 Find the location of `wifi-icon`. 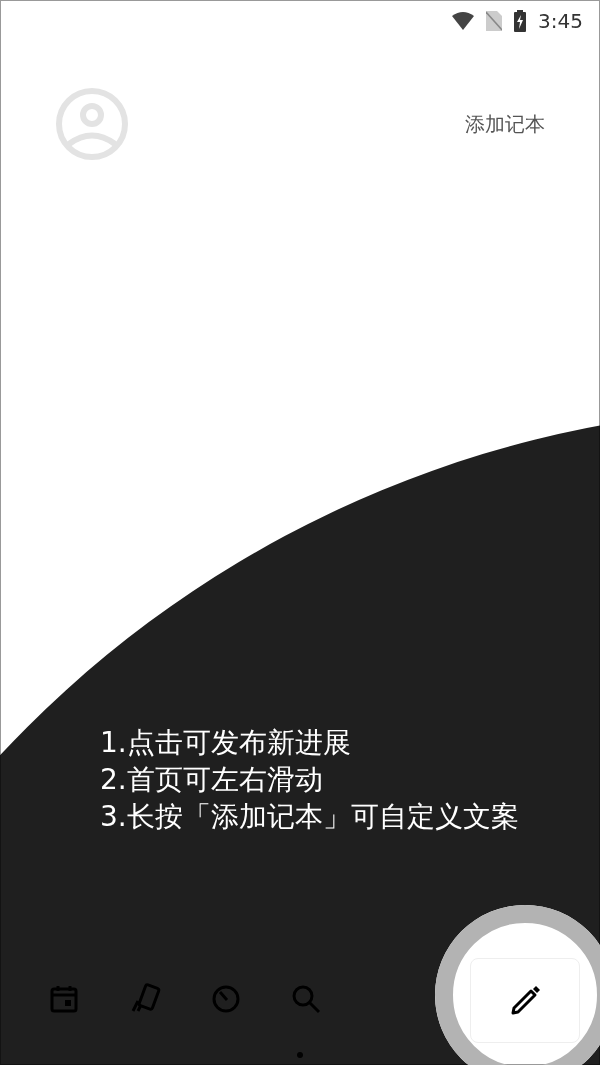

wifi-icon is located at coordinates (463, 21).